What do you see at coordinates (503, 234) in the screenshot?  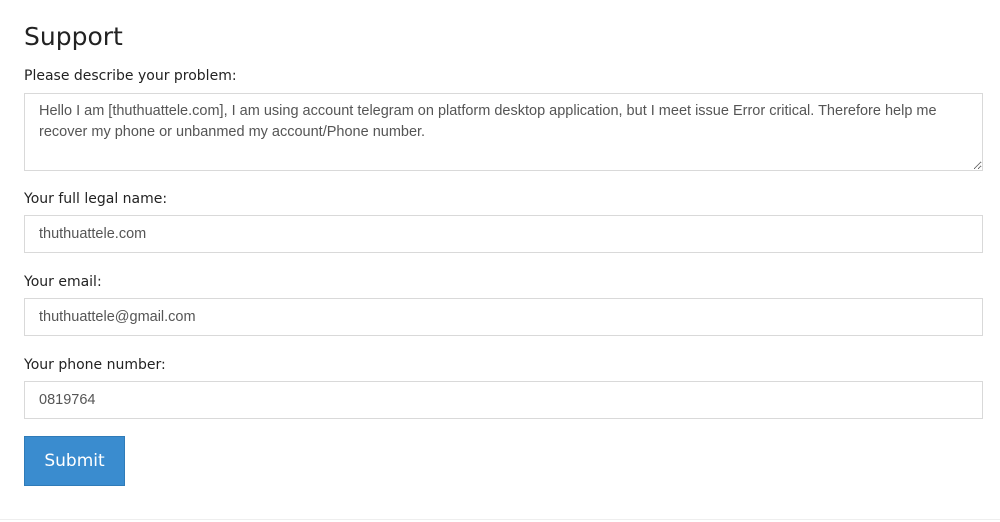 I see `full-name-input` at bounding box center [503, 234].